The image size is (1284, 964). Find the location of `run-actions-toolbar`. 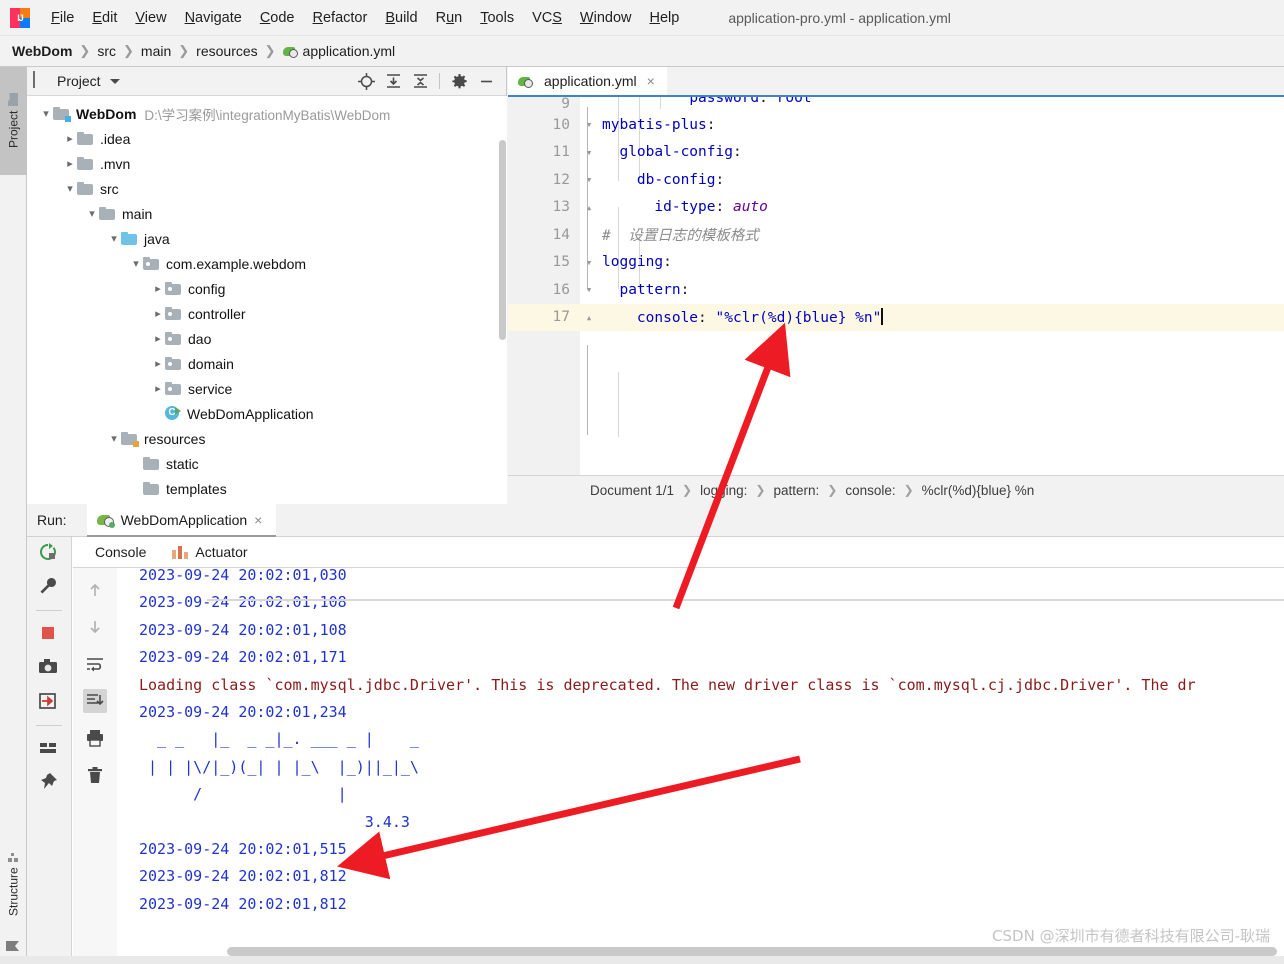

run-actions-toolbar is located at coordinates (49, 750).